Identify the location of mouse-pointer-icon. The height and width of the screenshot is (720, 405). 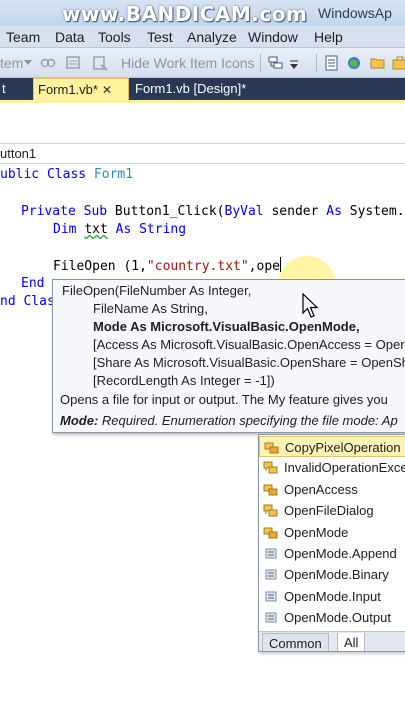
(310, 305).